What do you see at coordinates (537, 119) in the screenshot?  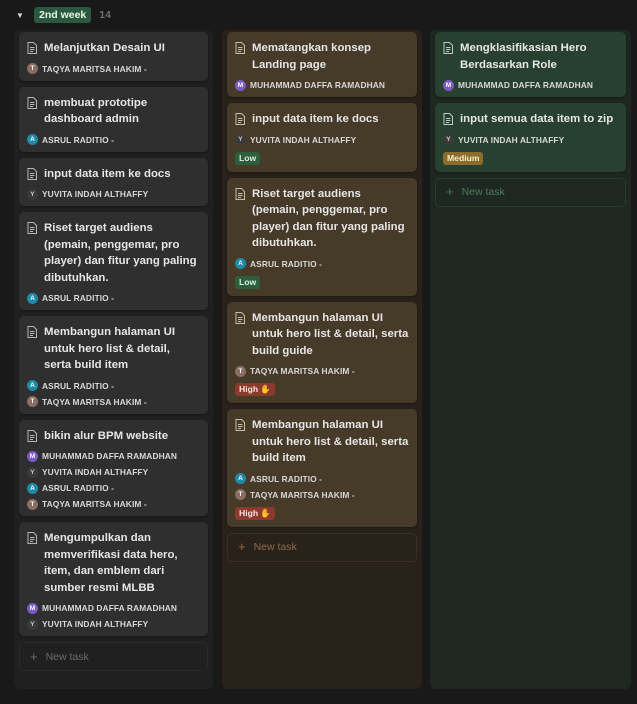 I see `card-title: input semua data item to zip` at bounding box center [537, 119].